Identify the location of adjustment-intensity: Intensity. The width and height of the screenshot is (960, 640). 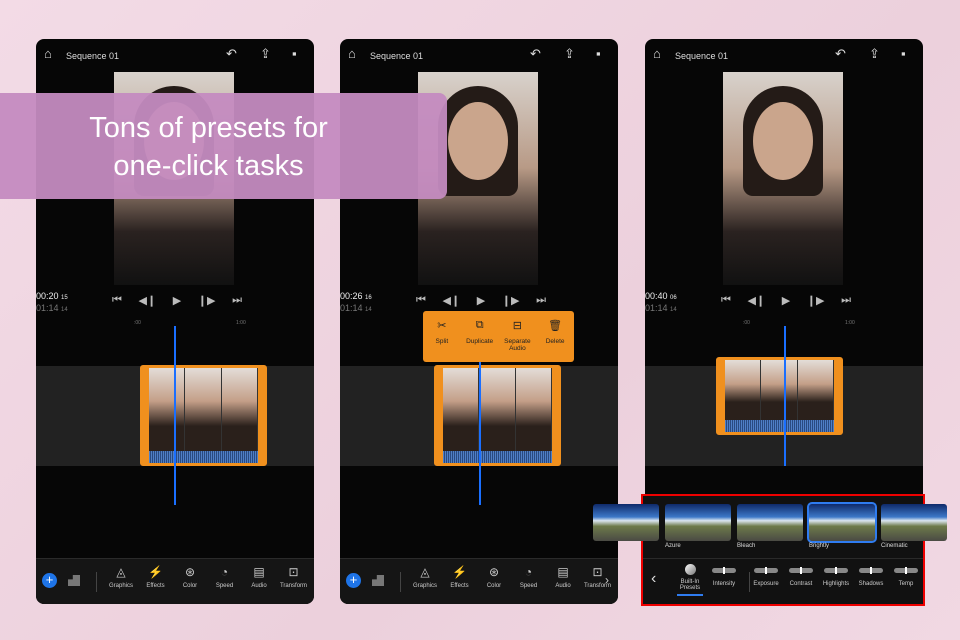
(724, 577).